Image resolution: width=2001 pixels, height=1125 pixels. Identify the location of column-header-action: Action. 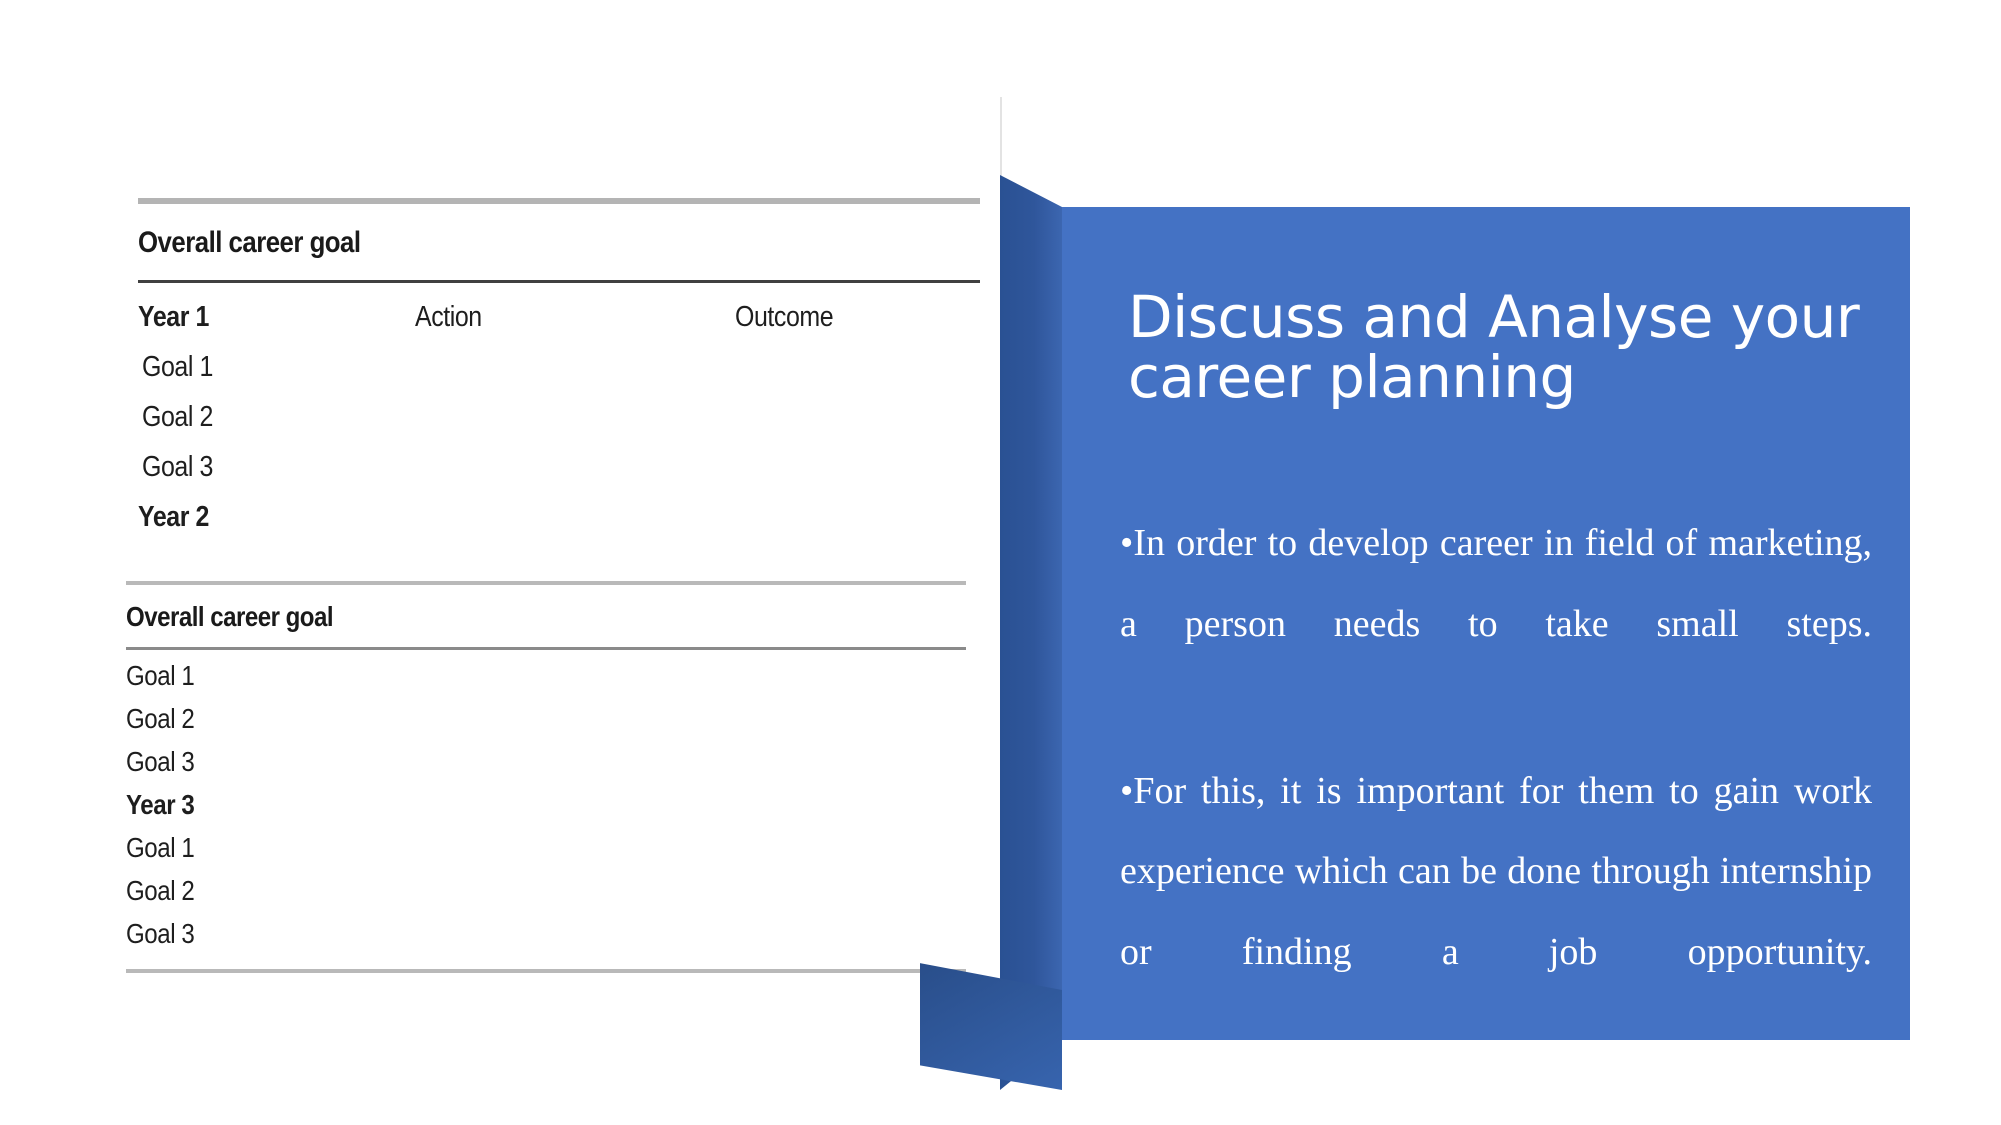
(448, 317).